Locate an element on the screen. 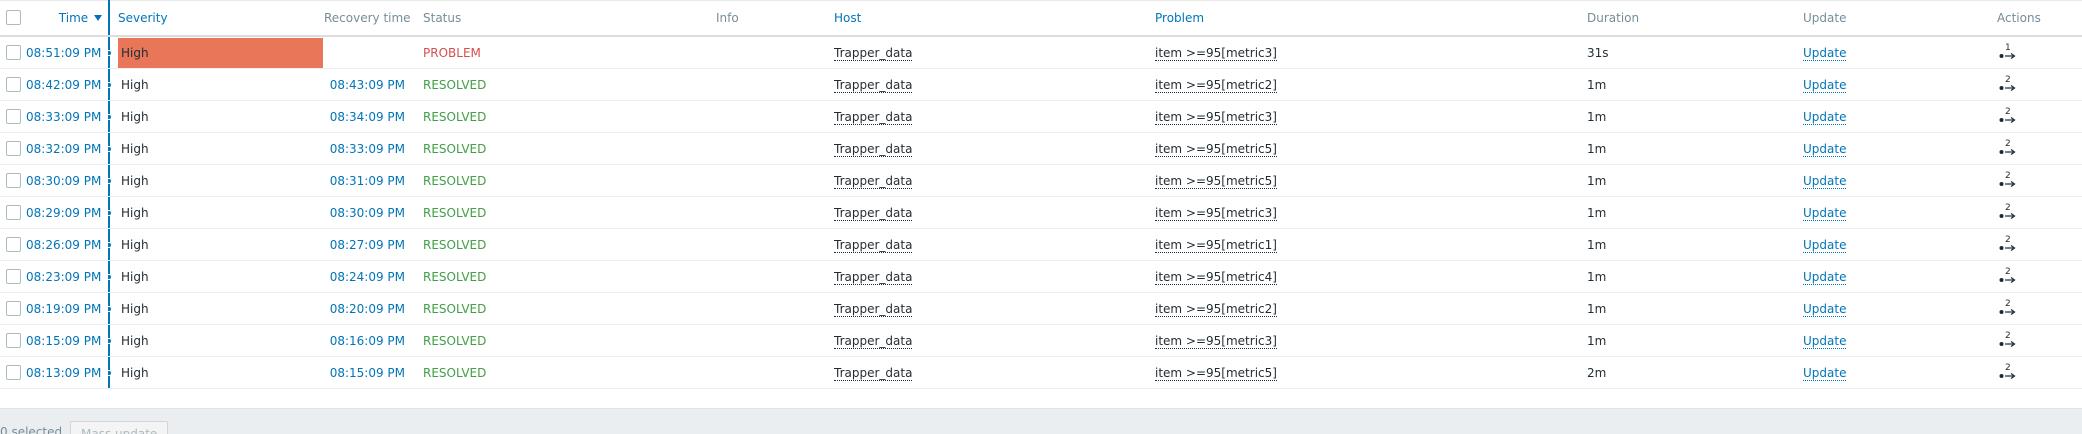 This screenshot has height=434, width=2082. update-cell: Update is located at coordinates (1893, 244).